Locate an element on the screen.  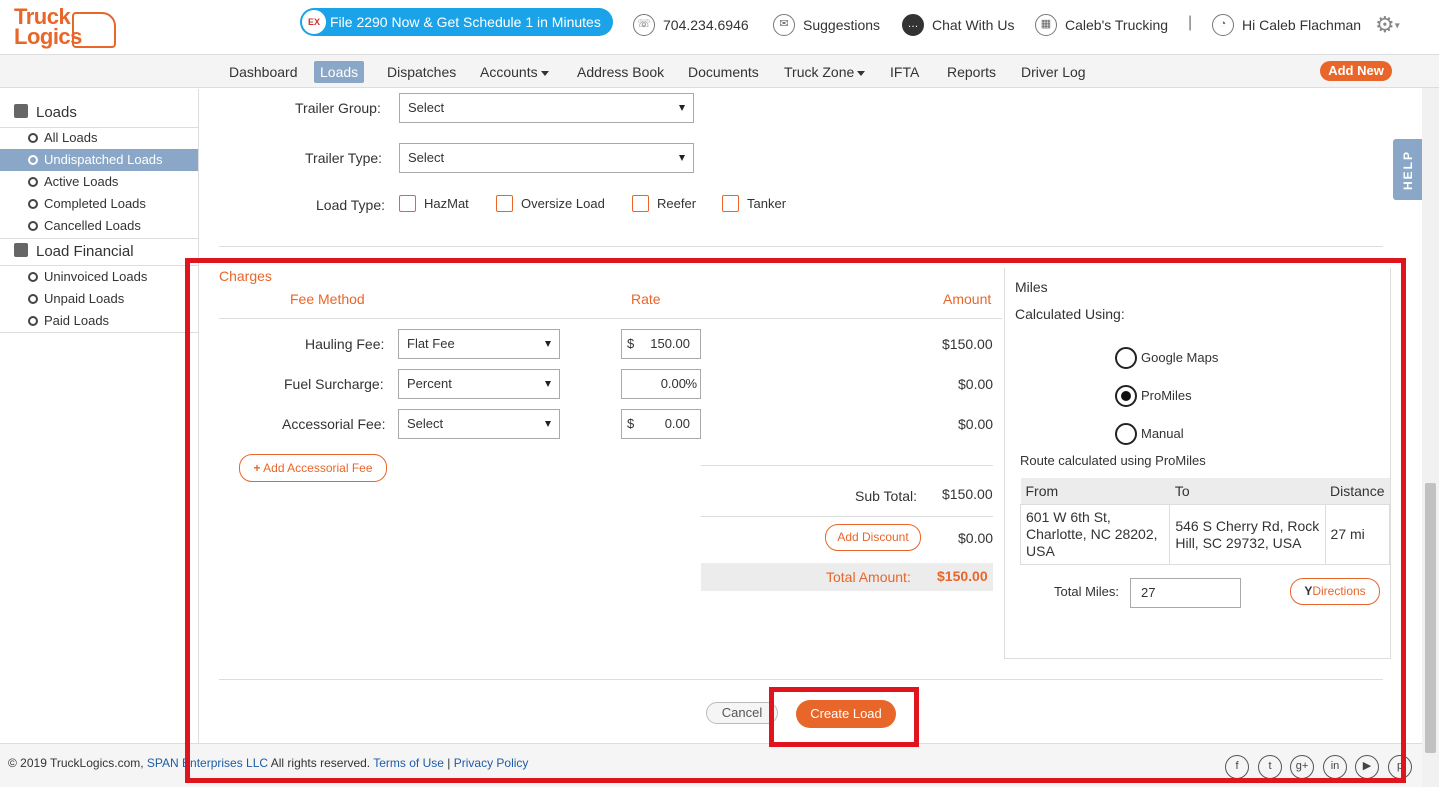
user-greeting: Hi Caleb Flachman is located at coordinates (1302, 25).